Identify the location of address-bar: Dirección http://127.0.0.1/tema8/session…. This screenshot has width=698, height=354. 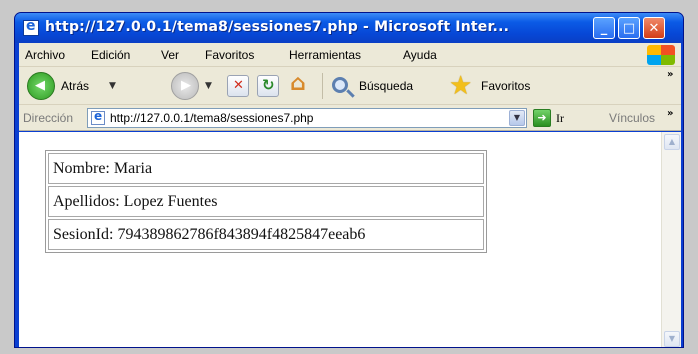
(350, 118).